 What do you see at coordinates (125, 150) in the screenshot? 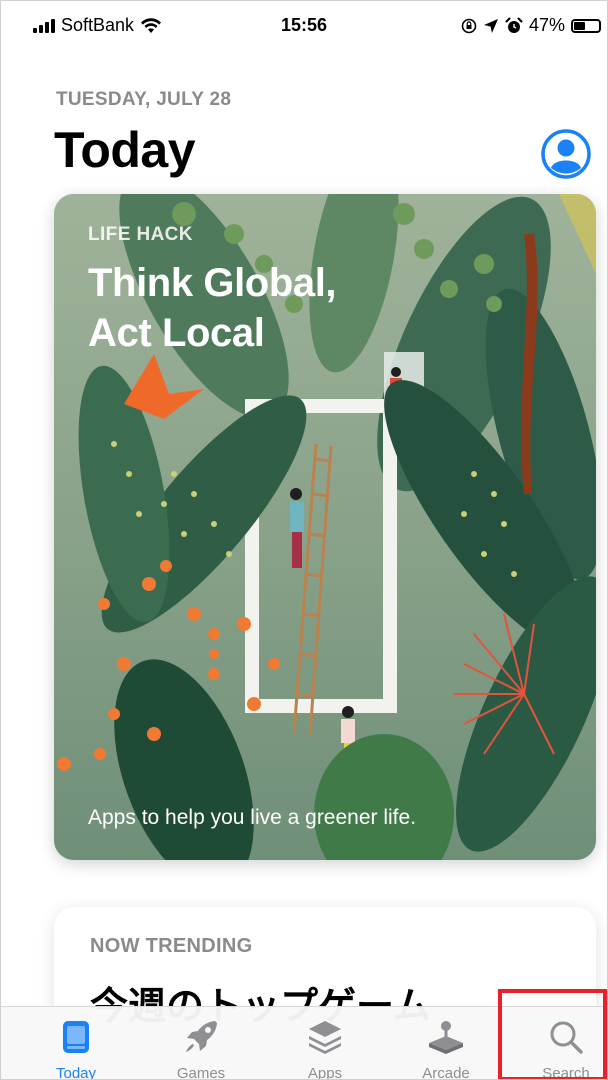
I see `page-title: Today` at bounding box center [125, 150].